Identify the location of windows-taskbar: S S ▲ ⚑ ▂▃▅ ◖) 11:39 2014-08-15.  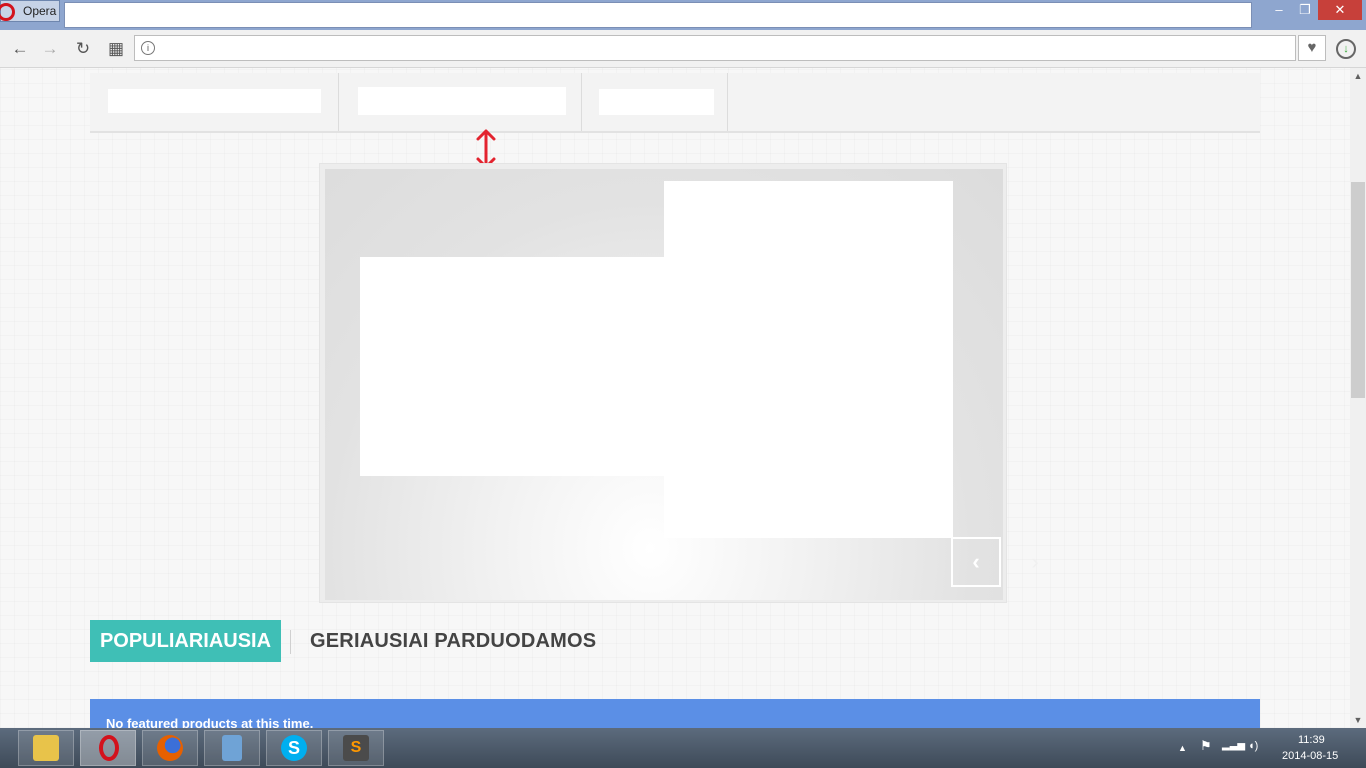
(683, 748).